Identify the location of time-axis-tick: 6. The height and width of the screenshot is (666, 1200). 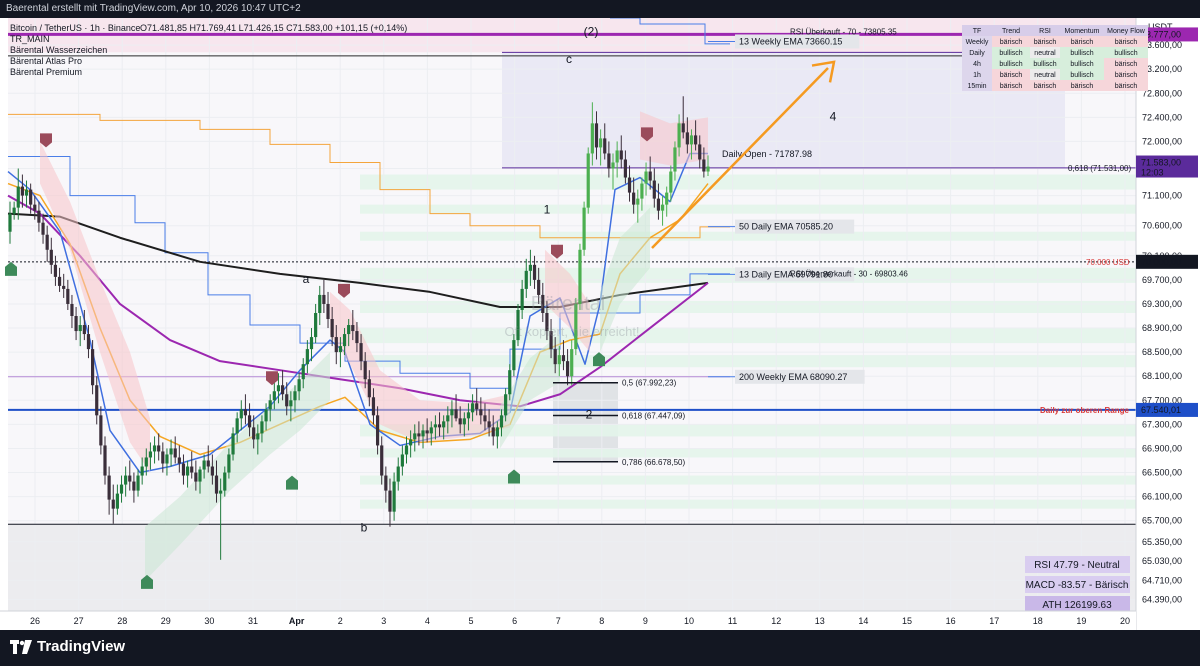
(514, 621).